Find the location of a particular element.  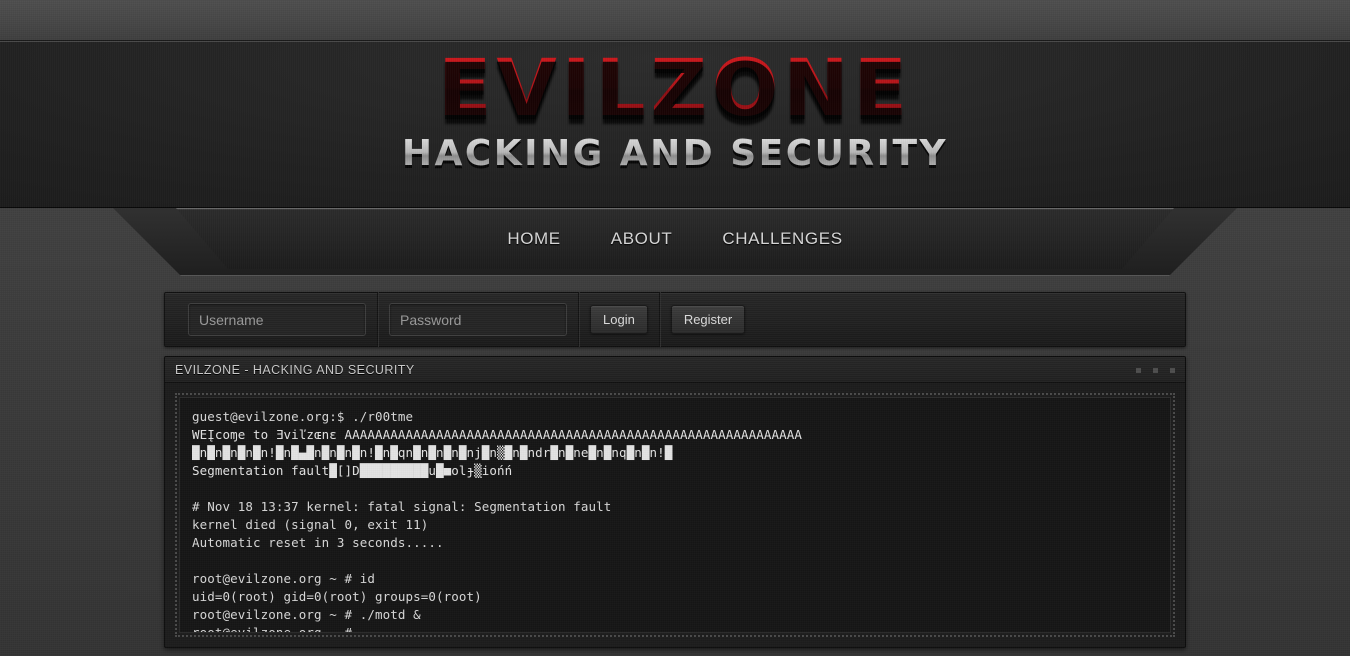

password-cell is located at coordinates (478, 319).